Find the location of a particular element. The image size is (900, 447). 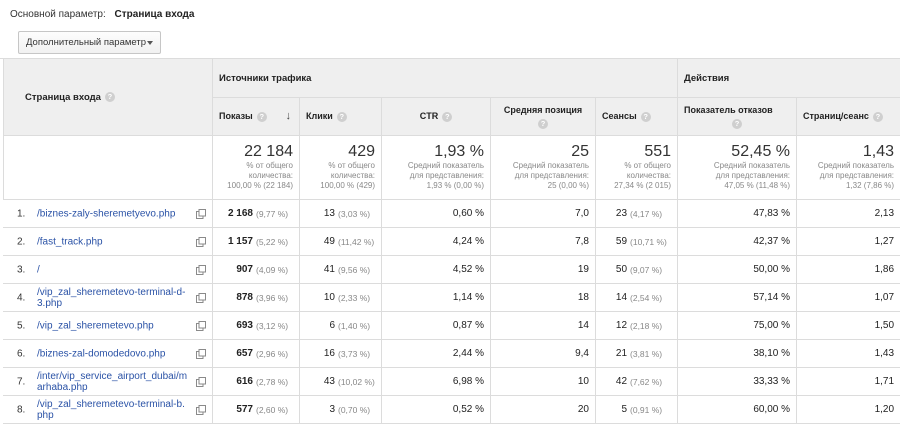

col-header-landing-page: Страница входа? is located at coordinates (108, 97).